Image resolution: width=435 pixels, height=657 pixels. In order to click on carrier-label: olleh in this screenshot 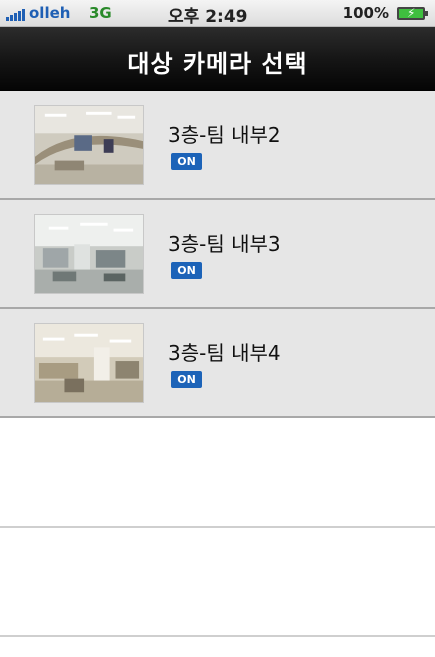, I will do `click(50, 13)`.